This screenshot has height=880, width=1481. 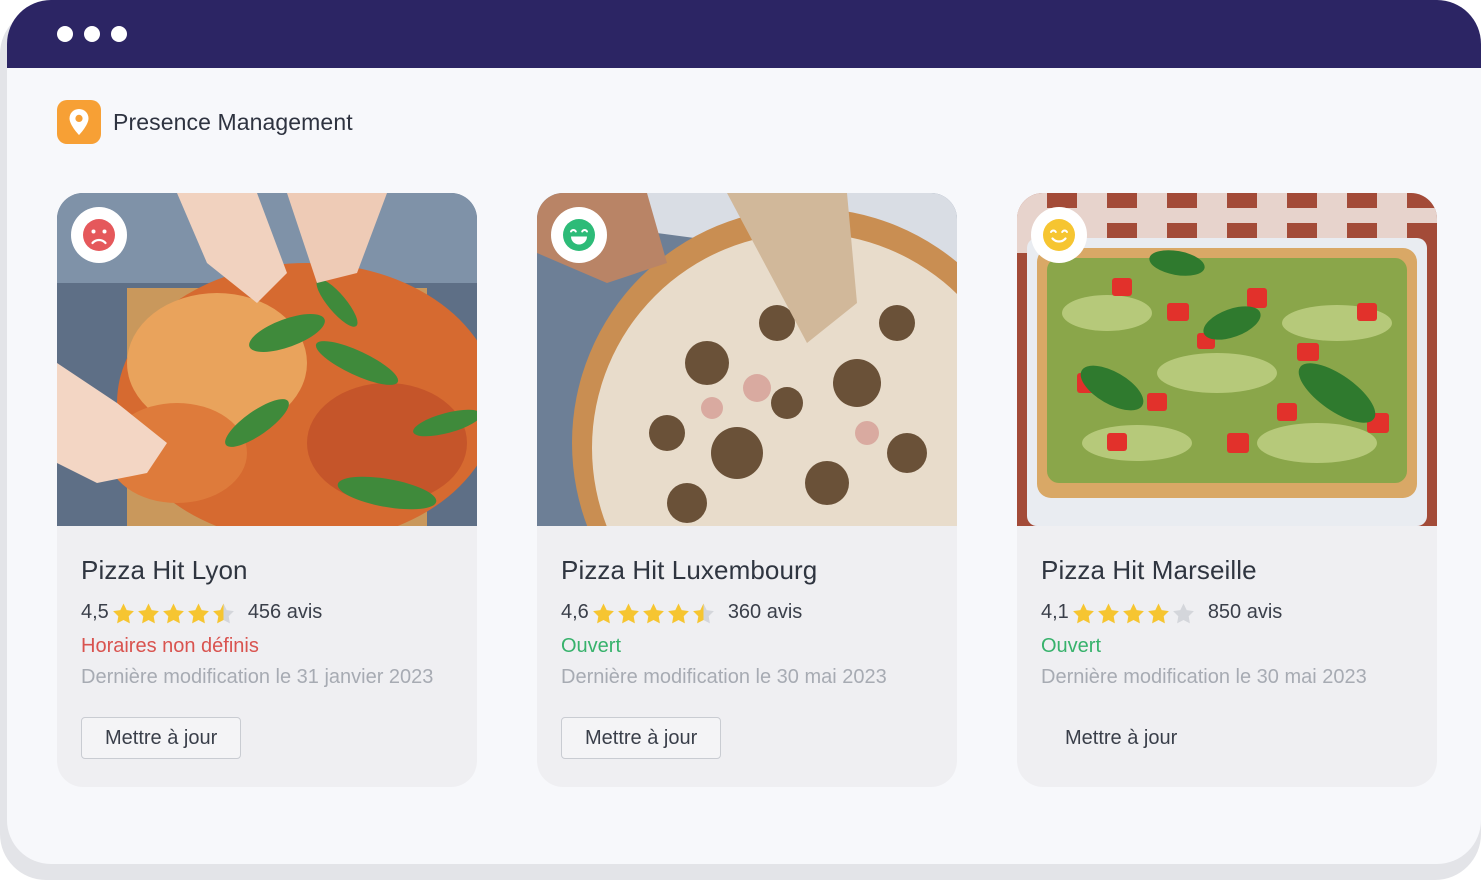 What do you see at coordinates (233, 121) in the screenshot?
I see `app-title: Presence Management` at bounding box center [233, 121].